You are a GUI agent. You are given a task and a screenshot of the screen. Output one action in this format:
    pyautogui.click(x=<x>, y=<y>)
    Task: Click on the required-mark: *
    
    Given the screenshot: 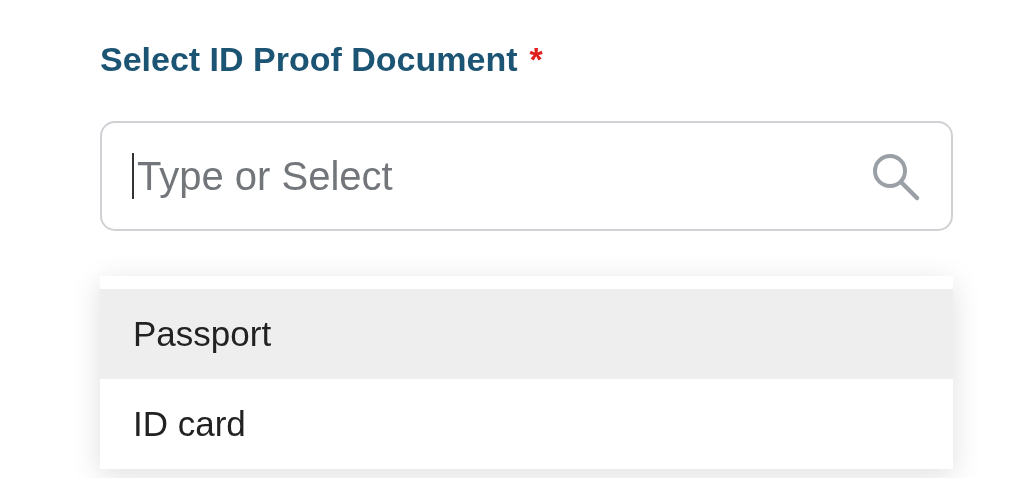 What is the action you would take?
    pyautogui.click(x=536, y=59)
    